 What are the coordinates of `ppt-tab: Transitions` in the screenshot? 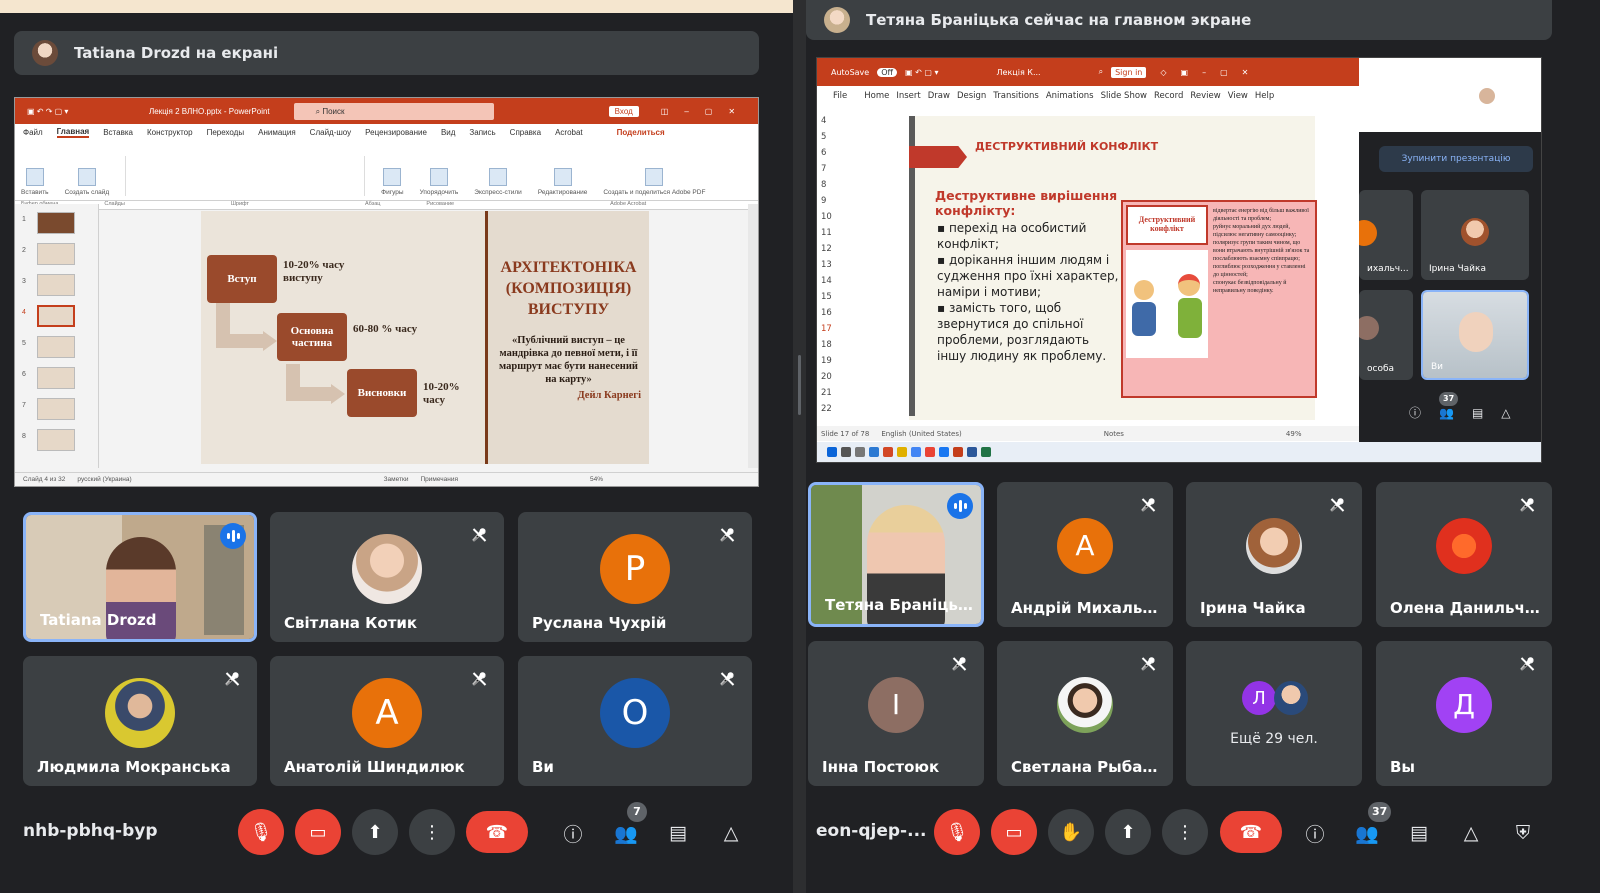 It's located at (1016, 96).